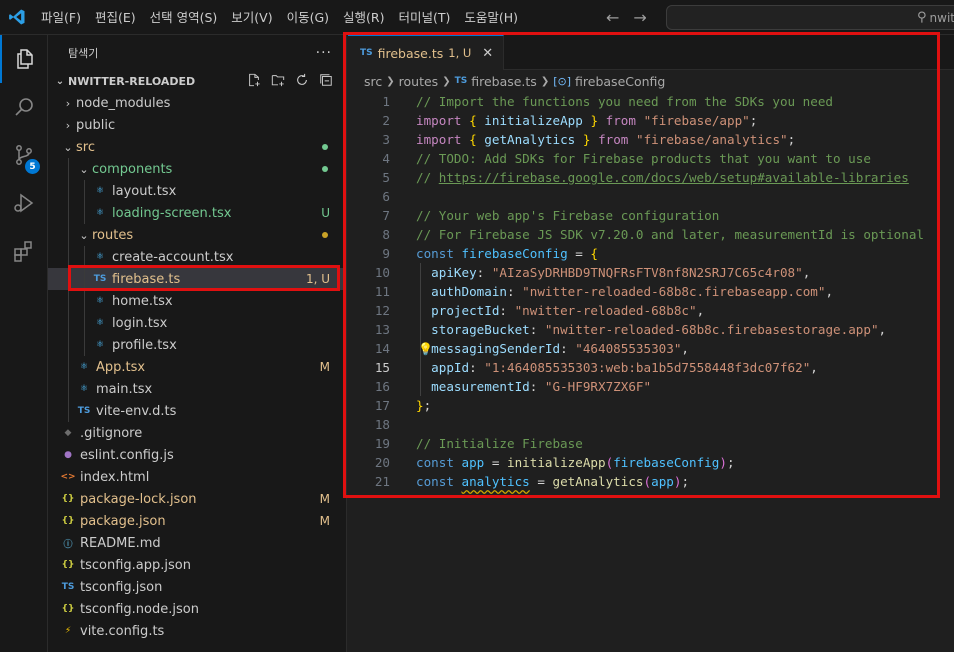  What do you see at coordinates (197, 301) in the screenshot?
I see `tree-file: ⚛ home.tsx` at bounding box center [197, 301].